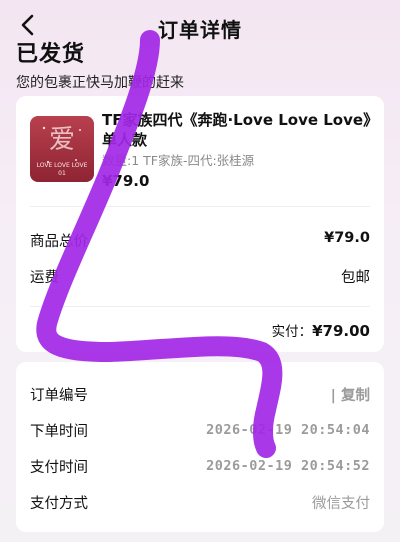 The image size is (400, 542). What do you see at coordinates (59, 242) in the screenshot?
I see `goods-total-label: 商品总价` at bounding box center [59, 242].